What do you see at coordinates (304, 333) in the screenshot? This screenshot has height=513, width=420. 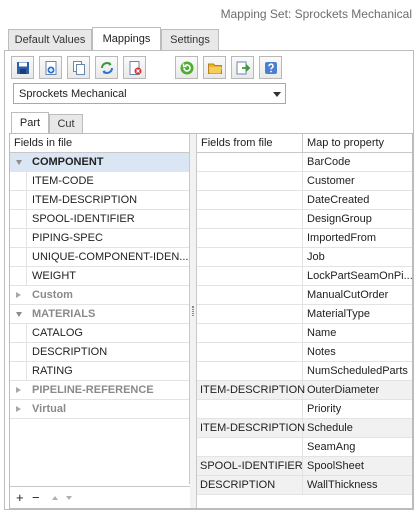 I see `mapping-row: Name` at bounding box center [304, 333].